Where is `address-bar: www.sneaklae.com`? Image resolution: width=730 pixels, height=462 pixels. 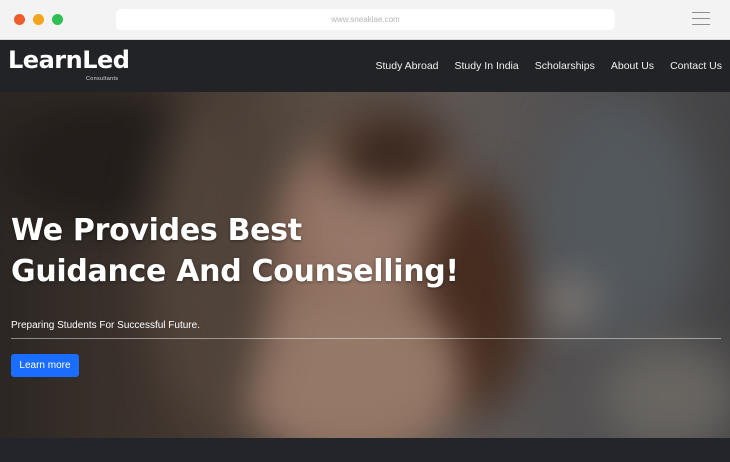 address-bar: www.sneaklae.com is located at coordinates (365, 19).